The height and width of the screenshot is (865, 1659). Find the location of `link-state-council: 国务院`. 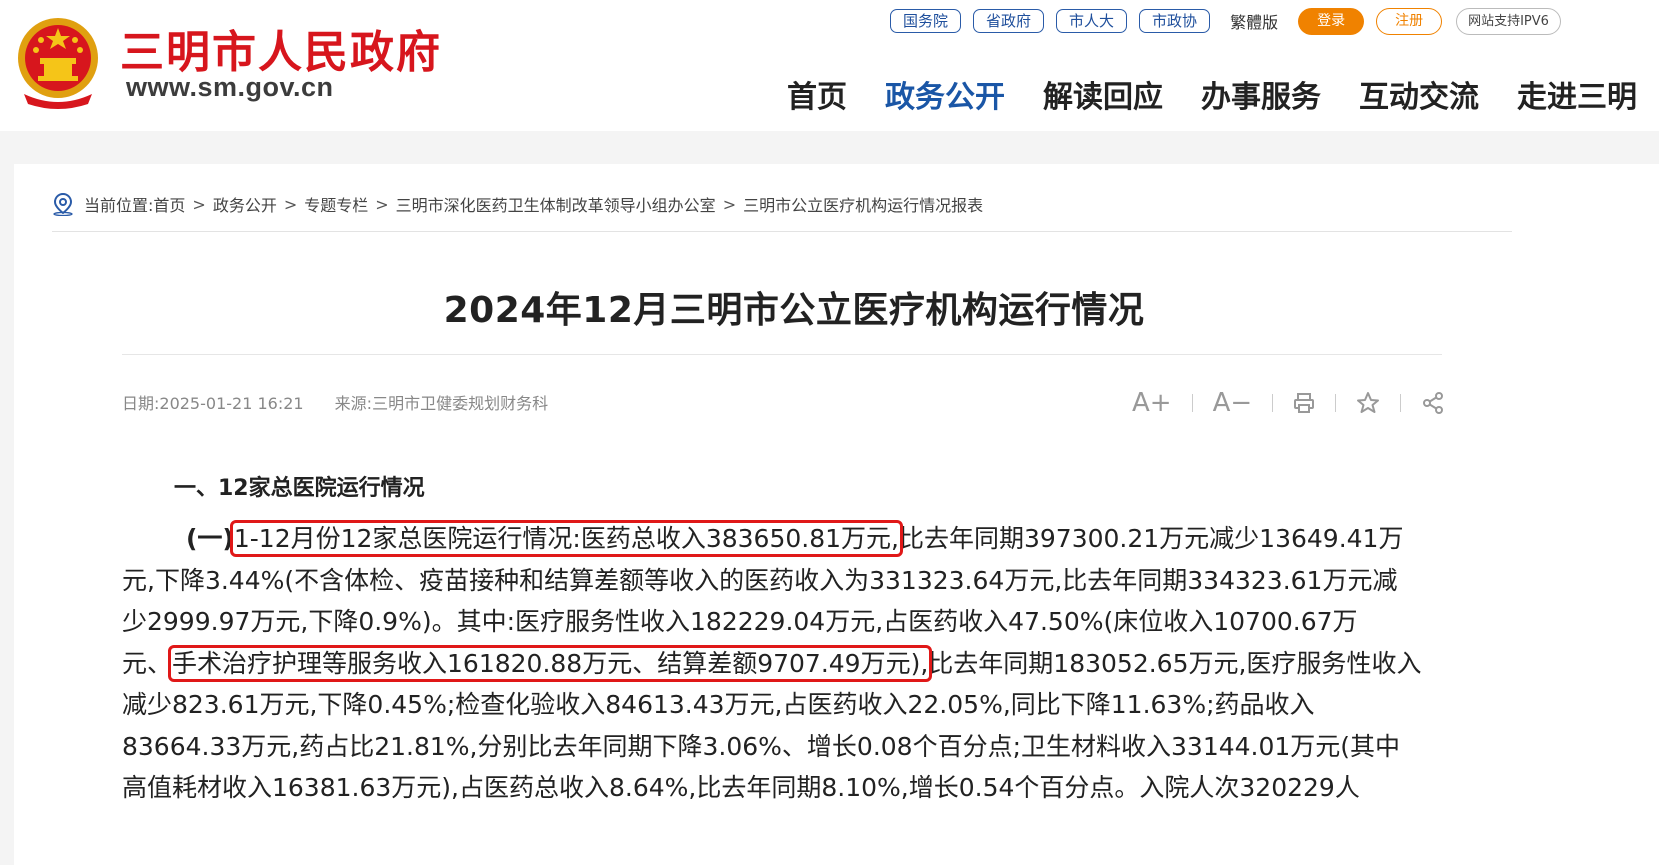

link-state-council: 国务院 is located at coordinates (926, 21).